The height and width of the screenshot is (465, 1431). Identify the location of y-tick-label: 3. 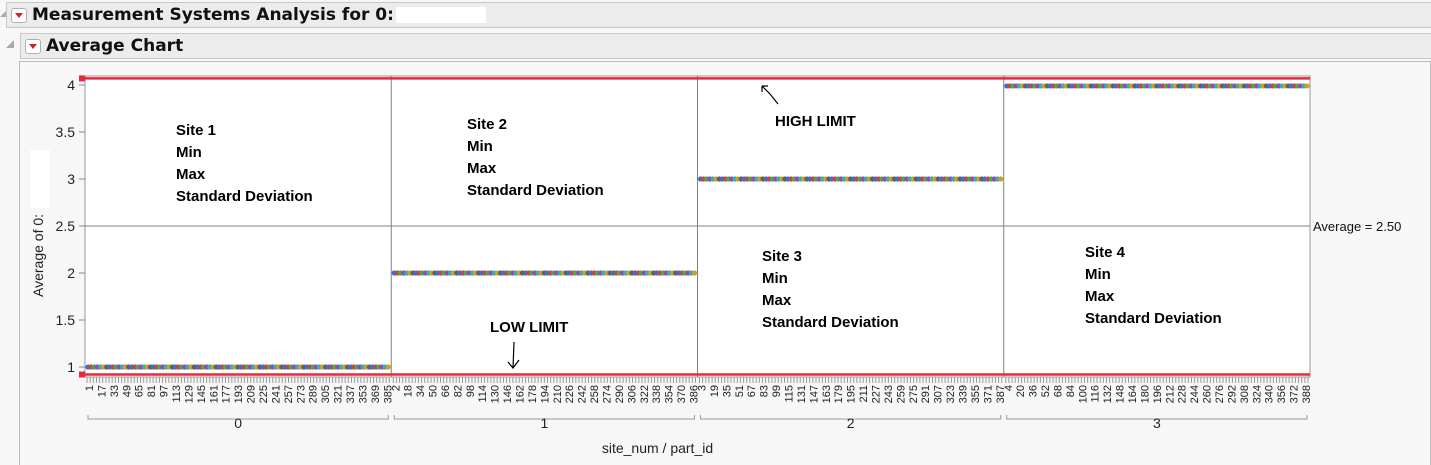
(71, 179).